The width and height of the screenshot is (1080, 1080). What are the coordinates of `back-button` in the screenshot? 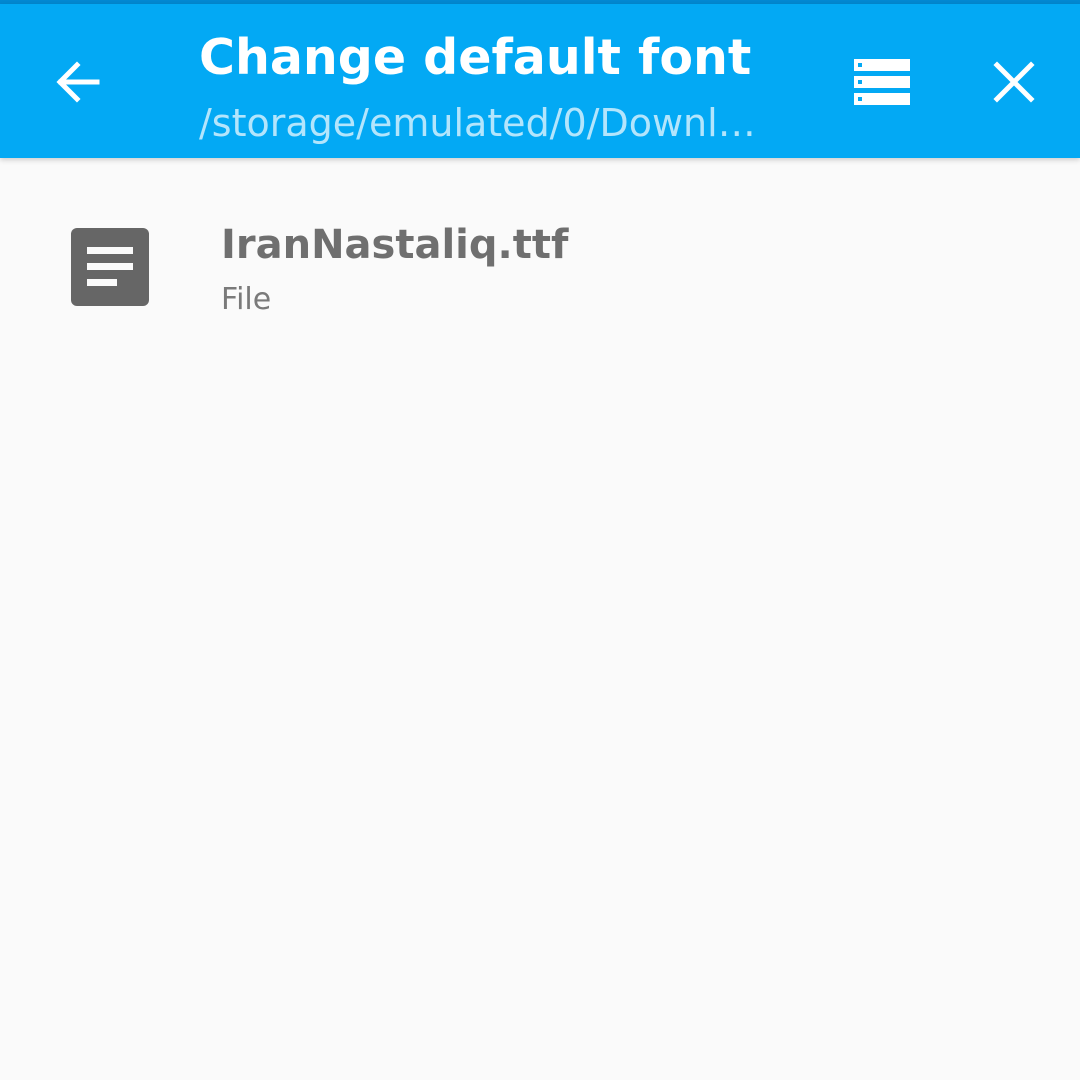 It's located at (78, 82).